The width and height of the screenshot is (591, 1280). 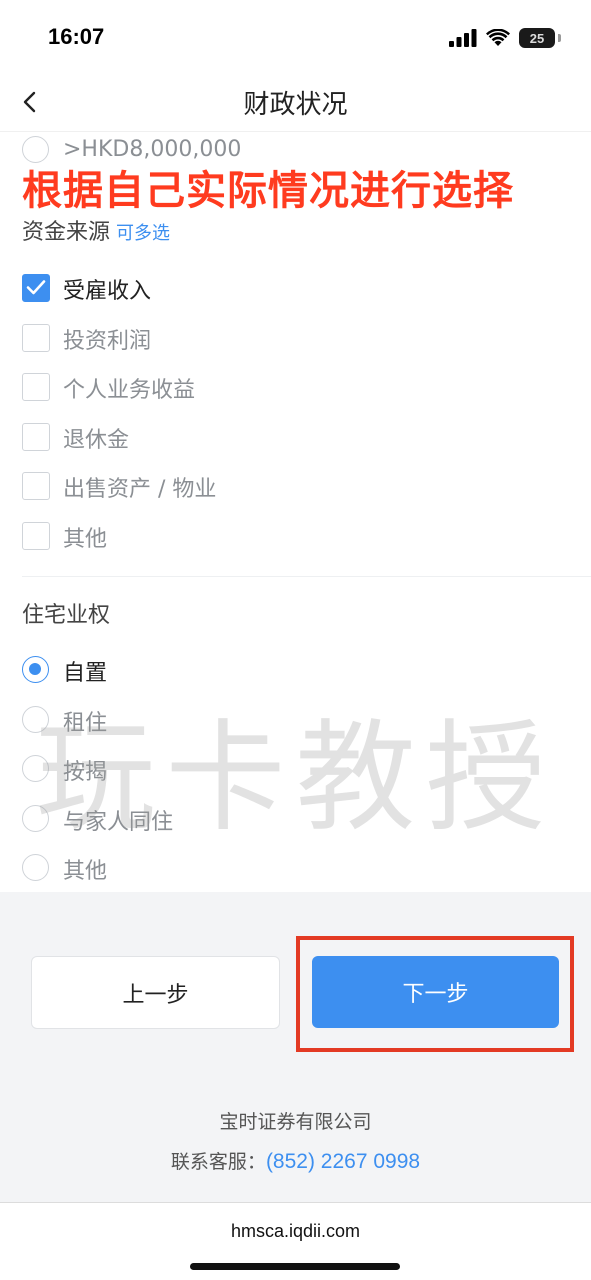 What do you see at coordinates (295, 338) in the screenshot?
I see `checkbox-option-investment: 投资利润` at bounding box center [295, 338].